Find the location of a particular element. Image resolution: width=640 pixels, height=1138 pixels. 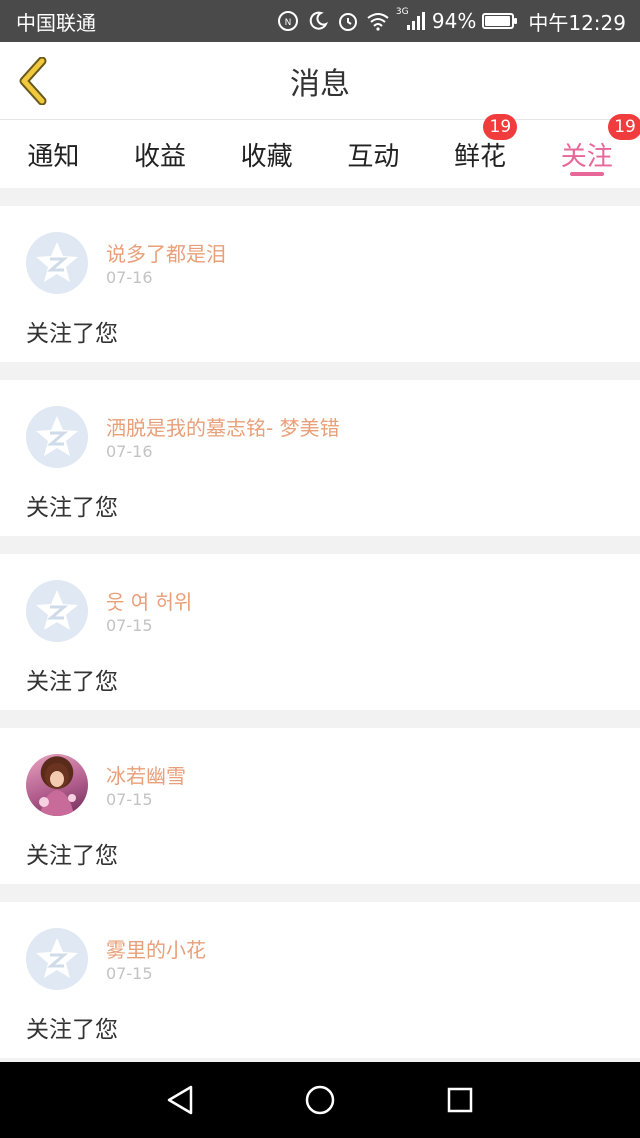

page-title: 消息 is located at coordinates (320, 84).